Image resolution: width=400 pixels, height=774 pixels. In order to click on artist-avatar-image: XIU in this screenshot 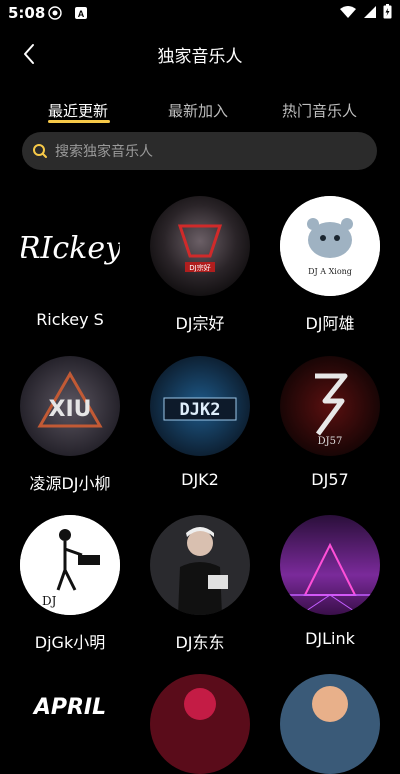, I will do `click(70, 406)`.